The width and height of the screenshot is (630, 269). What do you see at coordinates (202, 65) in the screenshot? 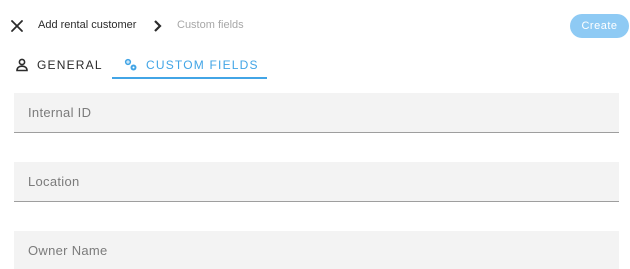
I see `tab-custom-fields-label: CUSTOM FIELDS` at bounding box center [202, 65].